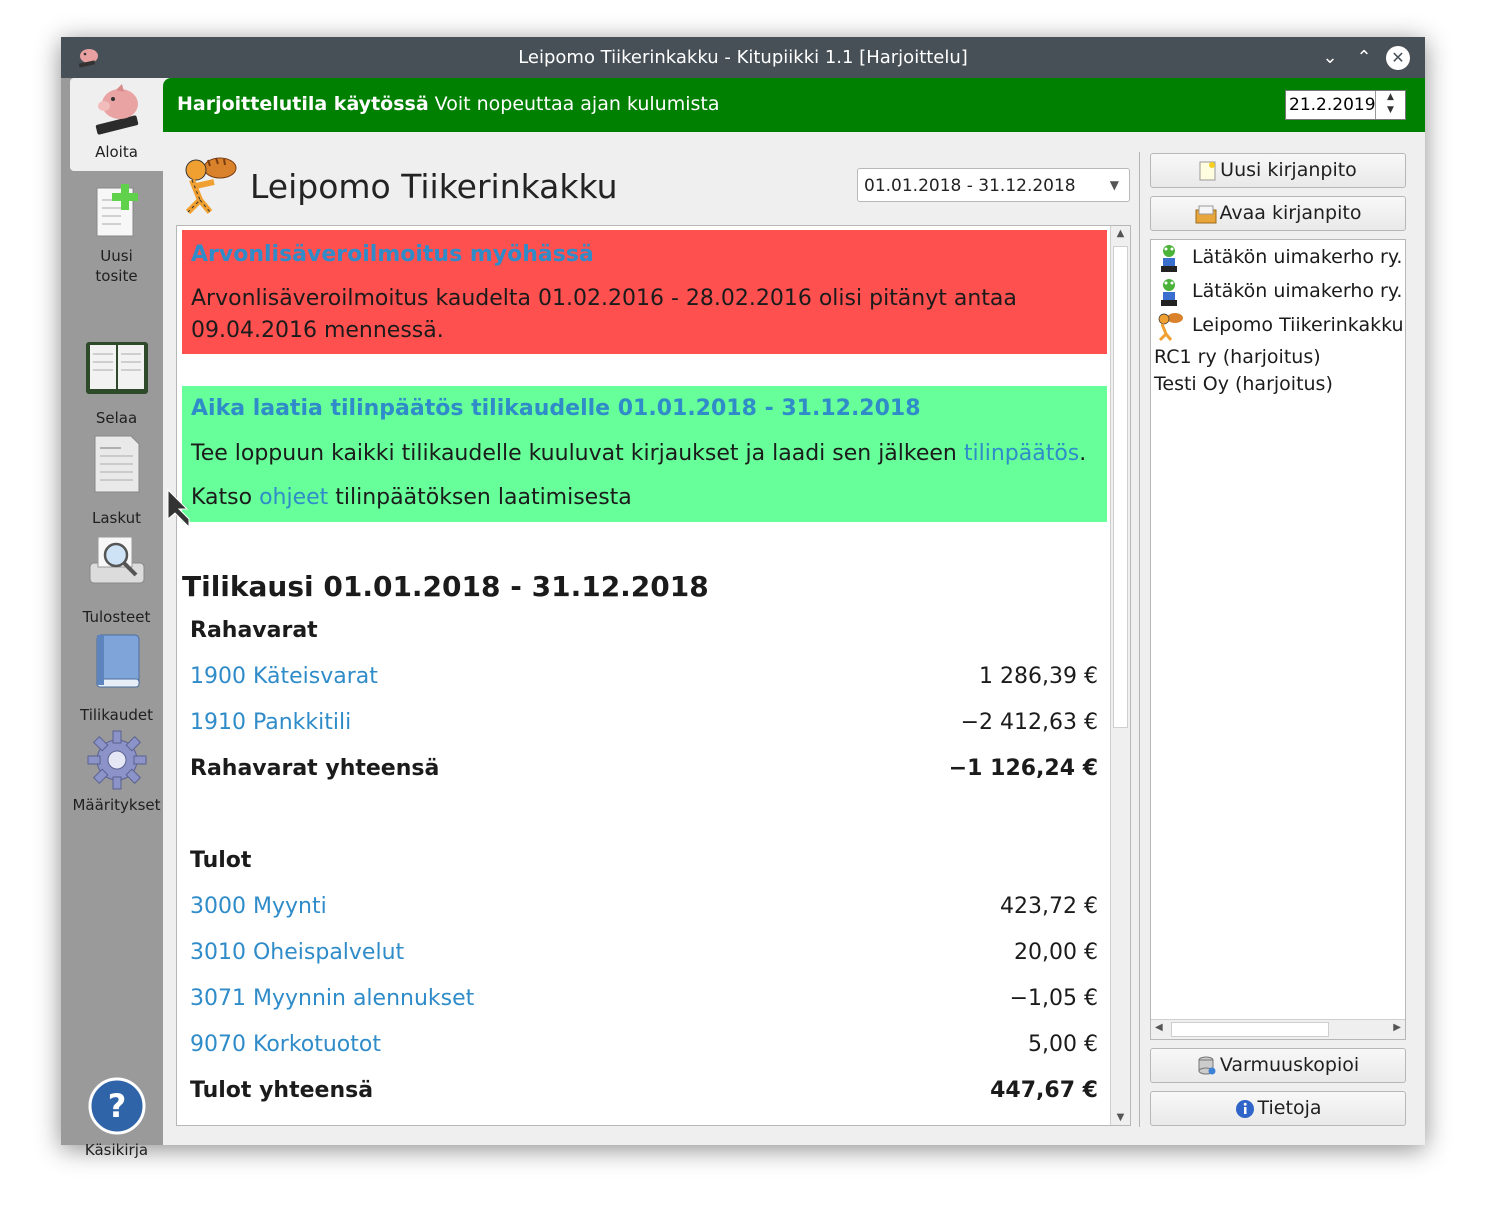 Image resolution: width=1486 pixels, height=1206 pixels. I want to click on book-name: Lätäkön uimakerho ry. (l, so click(1299, 291).